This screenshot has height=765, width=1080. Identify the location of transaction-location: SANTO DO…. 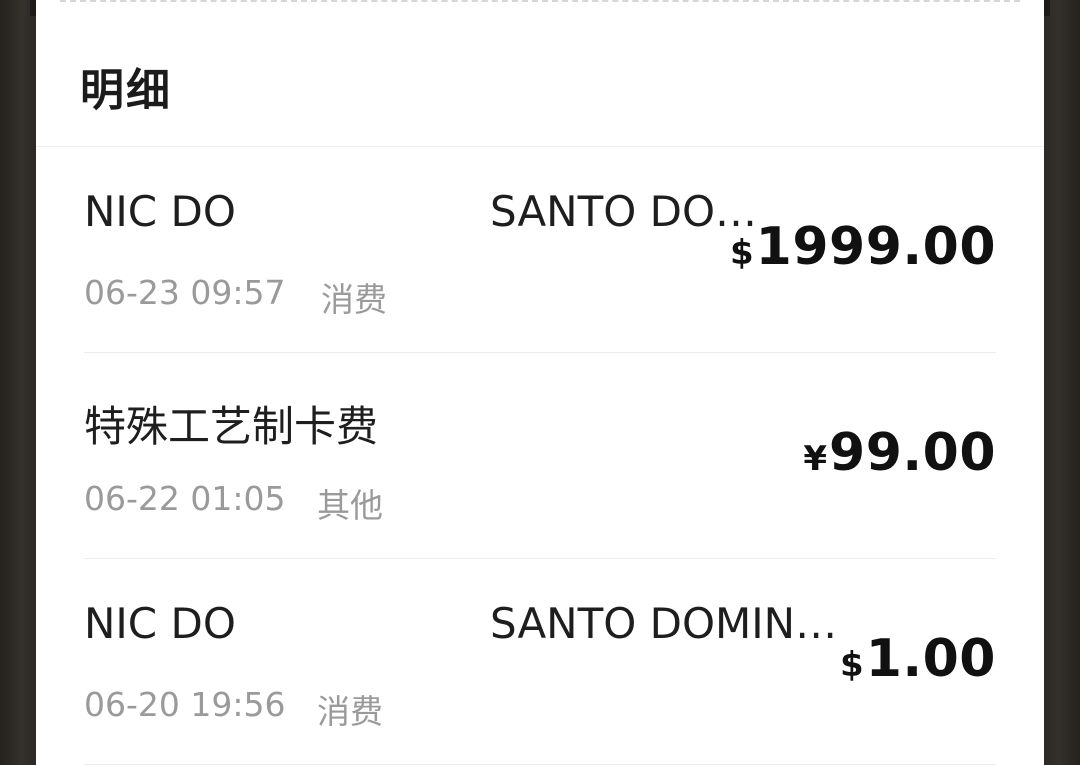
(624, 211).